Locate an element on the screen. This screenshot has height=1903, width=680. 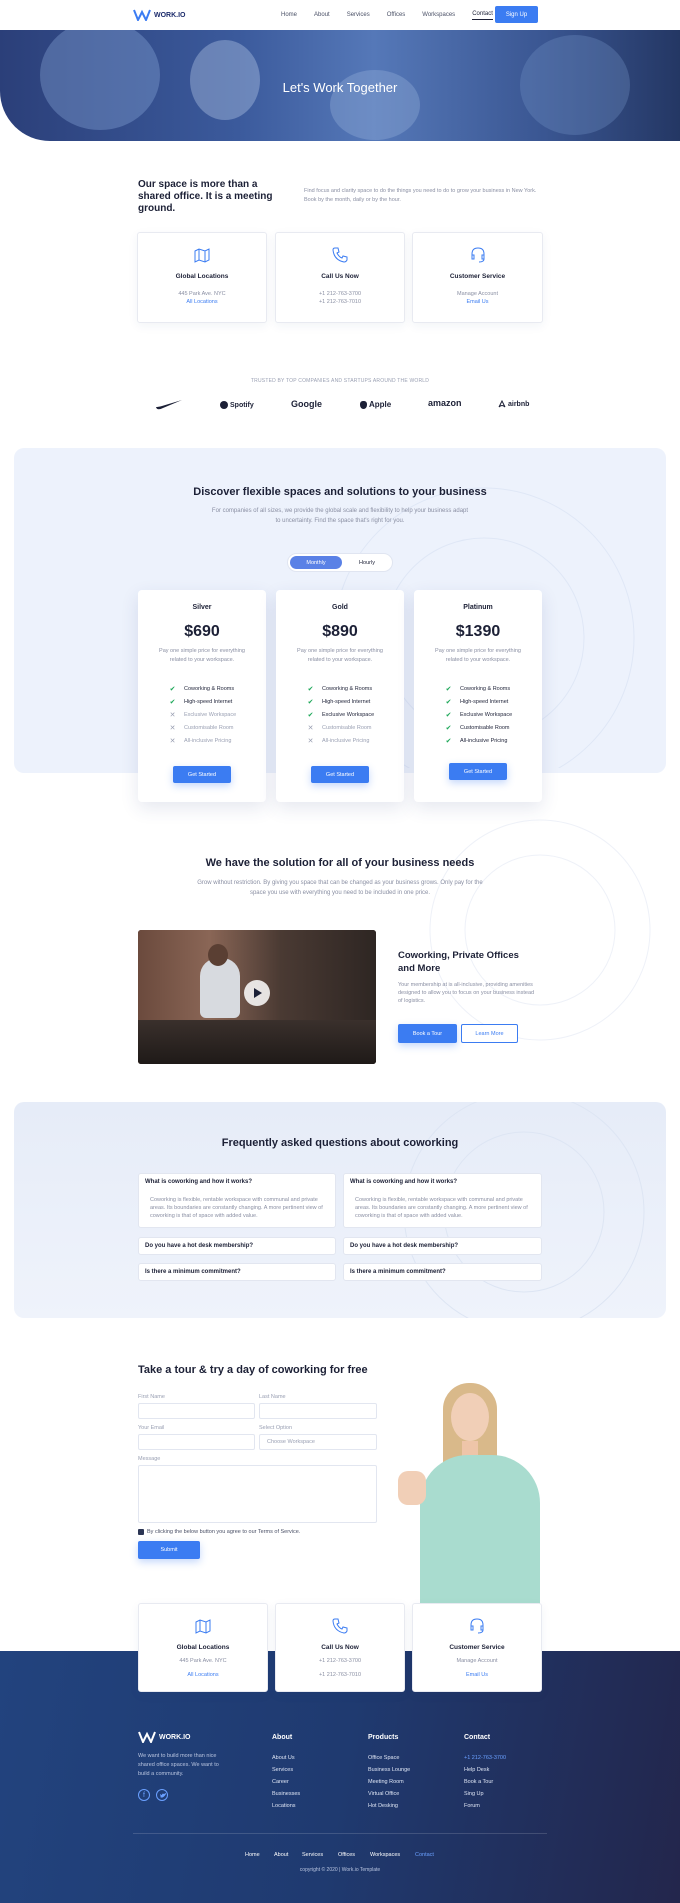
footer-bottom-workspaces: Workspaces is located at coordinates (385, 1855).